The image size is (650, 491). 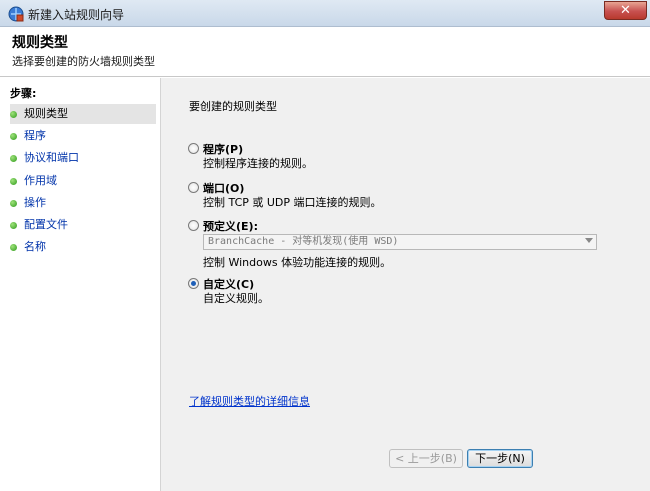 What do you see at coordinates (51, 157) in the screenshot?
I see `step-label: 协议和端口` at bounding box center [51, 157].